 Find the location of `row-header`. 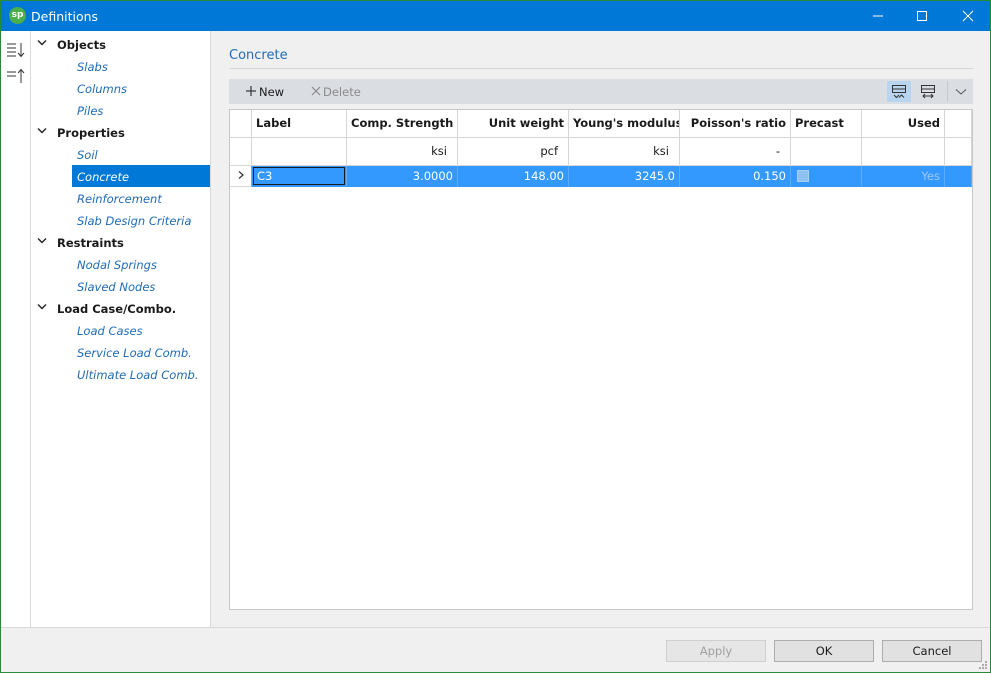

row-header is located at coordinates (241, 176).